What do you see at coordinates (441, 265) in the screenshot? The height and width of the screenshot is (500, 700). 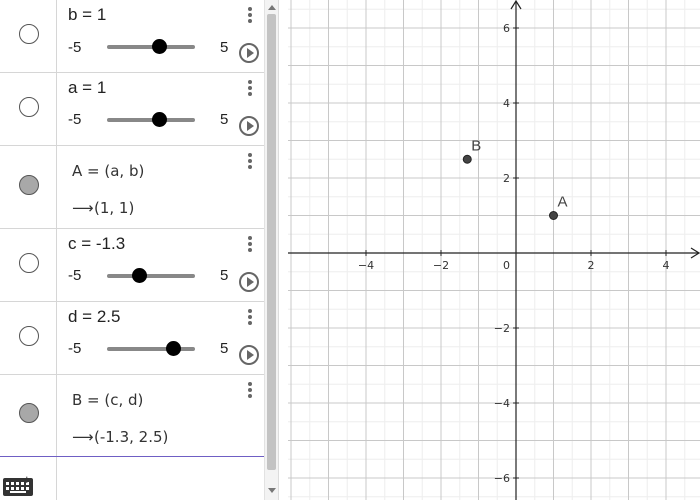 I see `x-tick-label: −2` at bounding box center [441, 265].